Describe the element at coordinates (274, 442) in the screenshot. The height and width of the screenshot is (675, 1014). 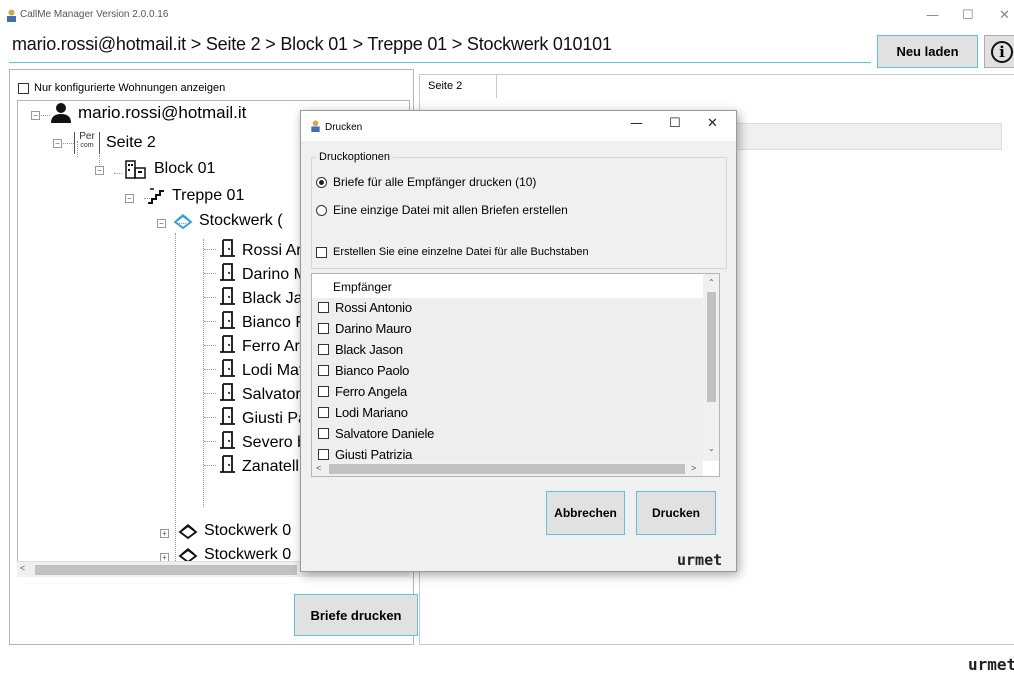
I see `tree-node-label: Severo b` at that location.